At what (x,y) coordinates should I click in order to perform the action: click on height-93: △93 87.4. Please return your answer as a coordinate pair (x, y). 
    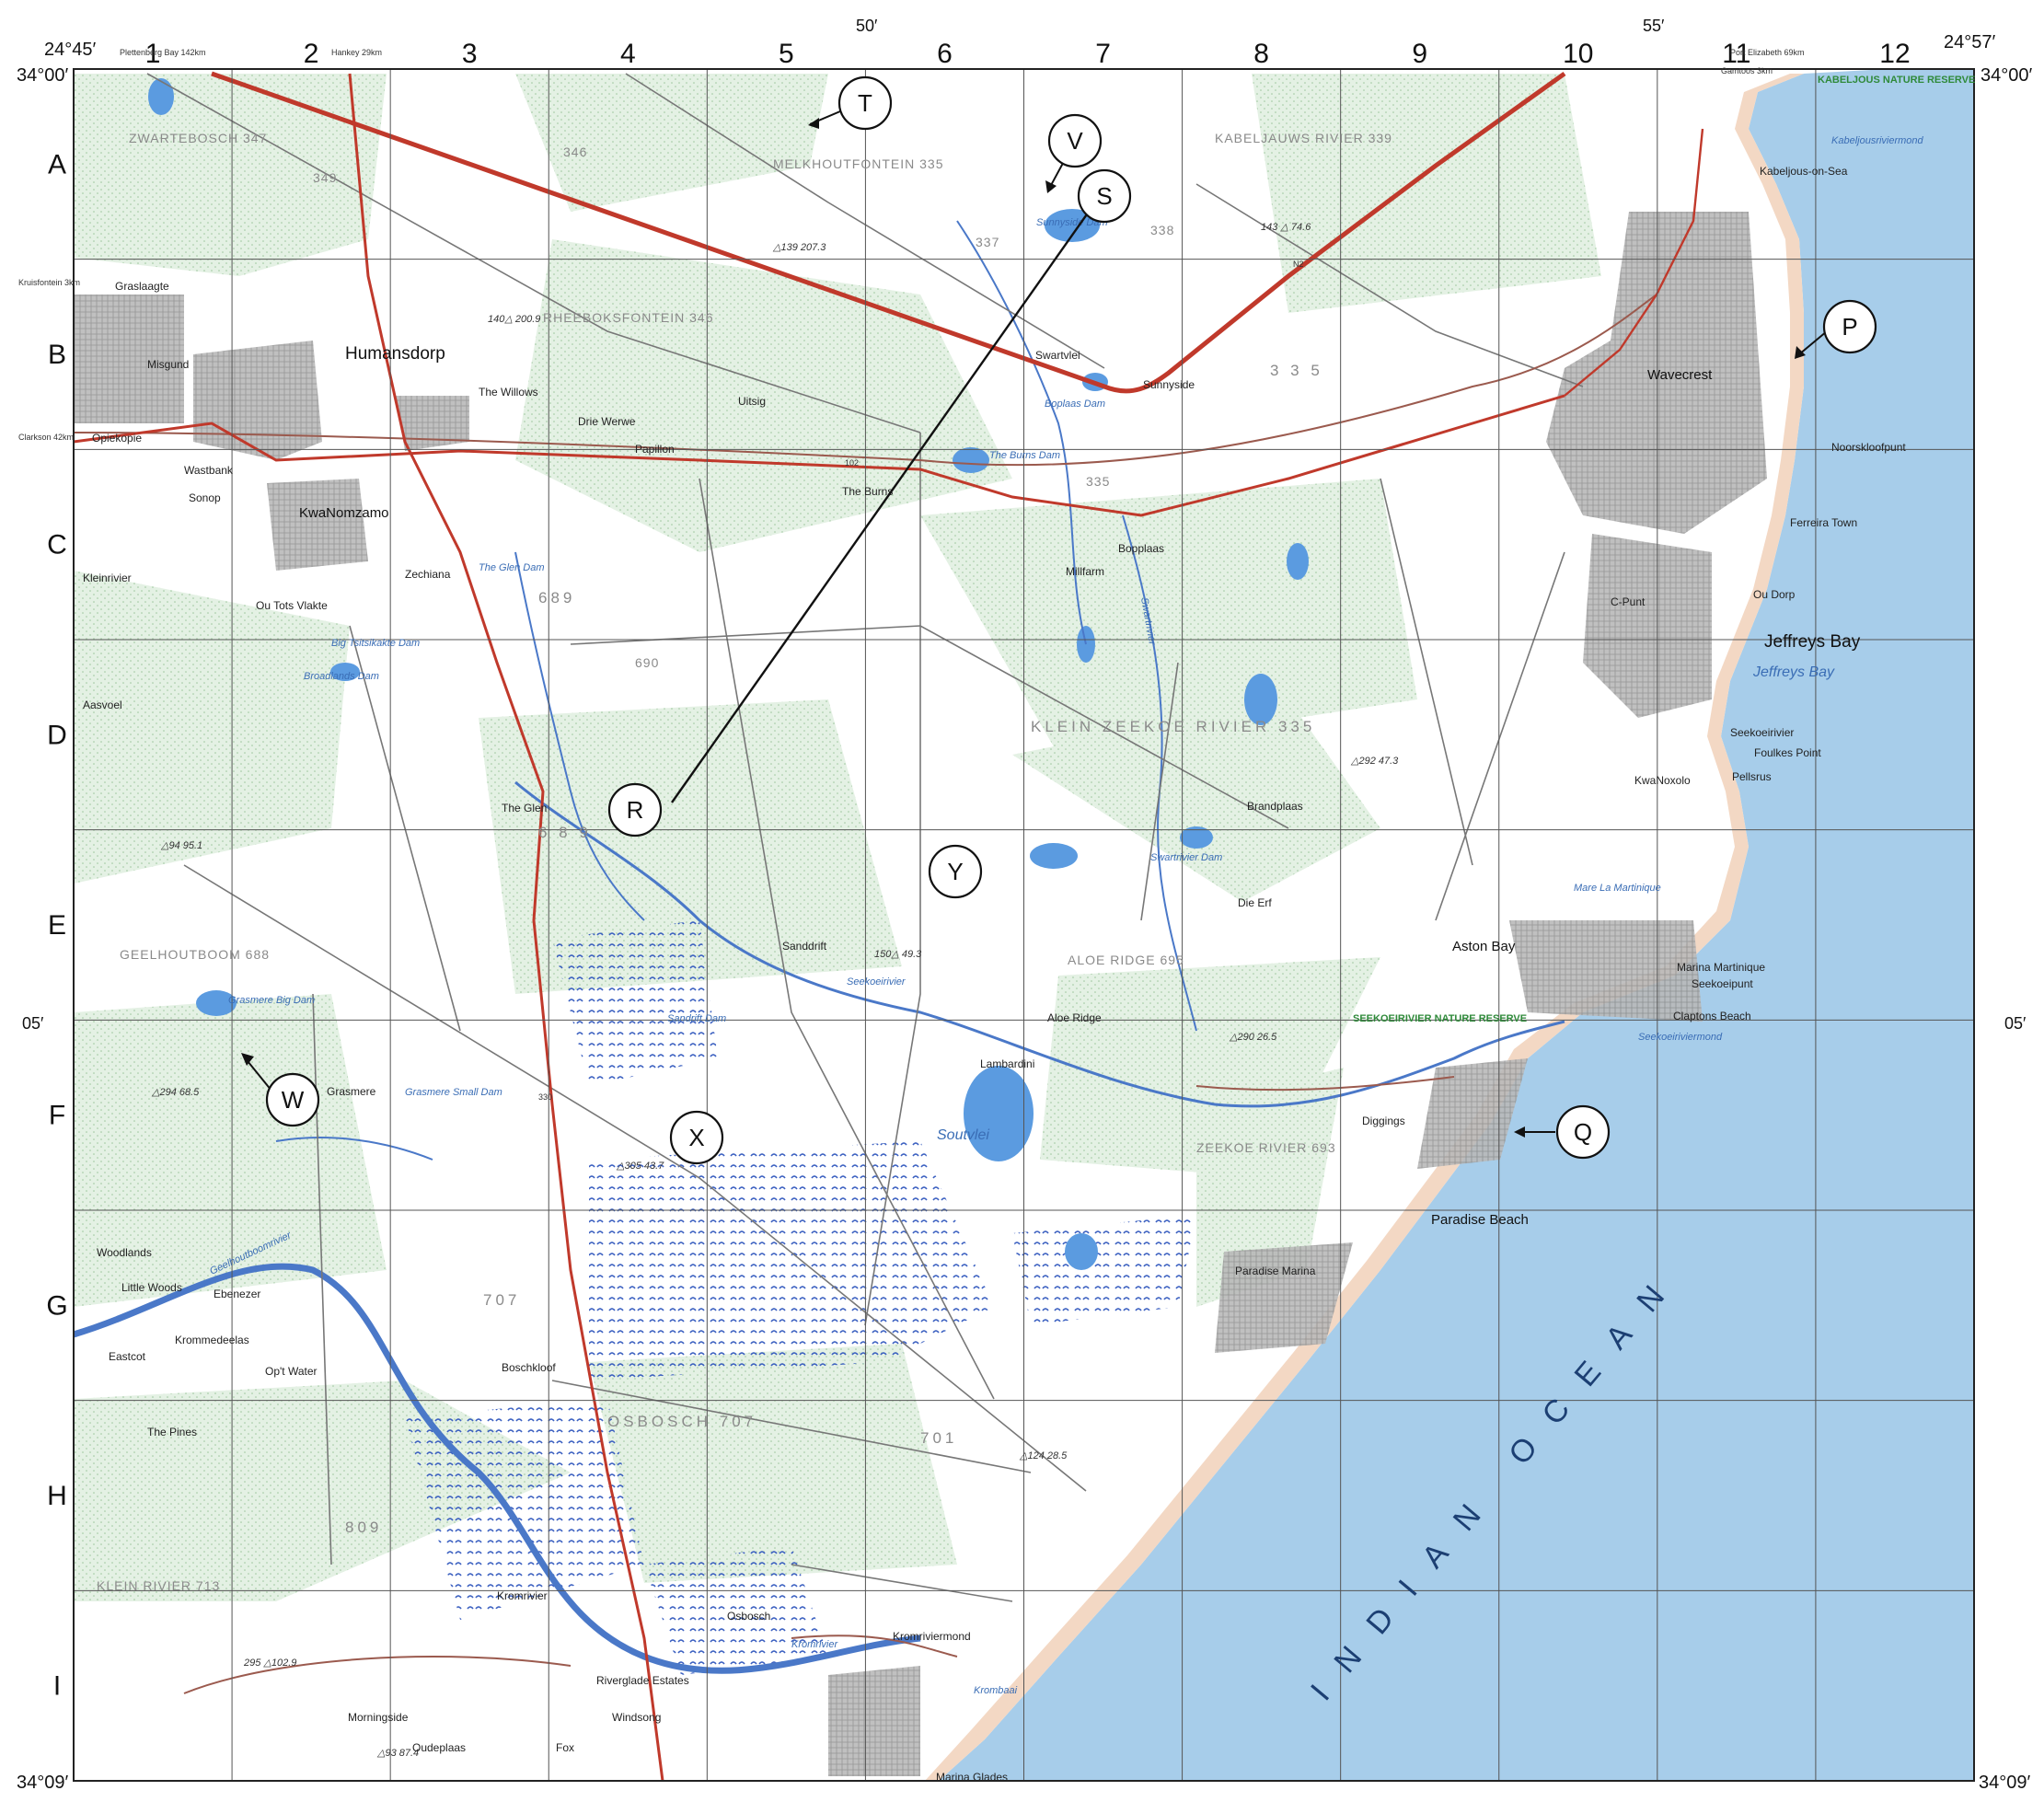
    Looking at the image, I should click on (397, 1753).